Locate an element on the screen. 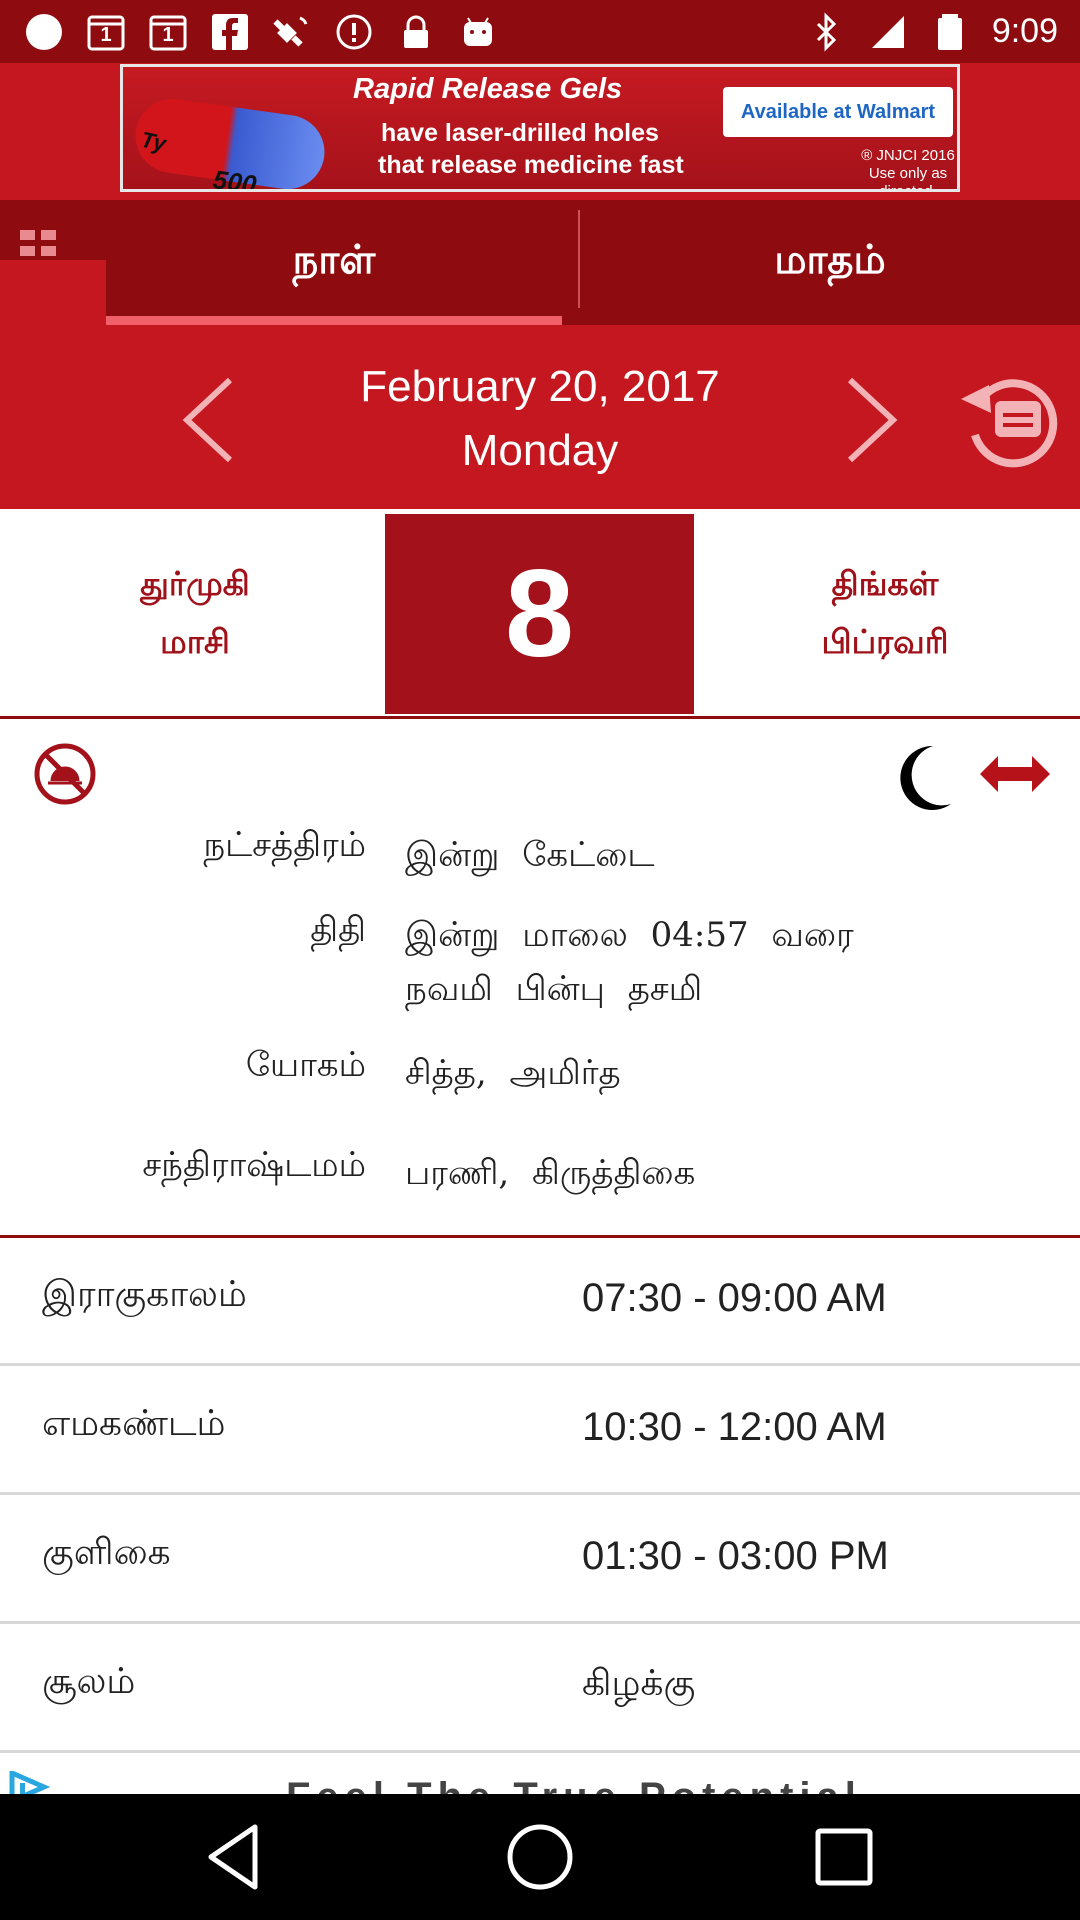  ad-subtext-1: have laser-drilled holes is located at coordinates (520, 133).